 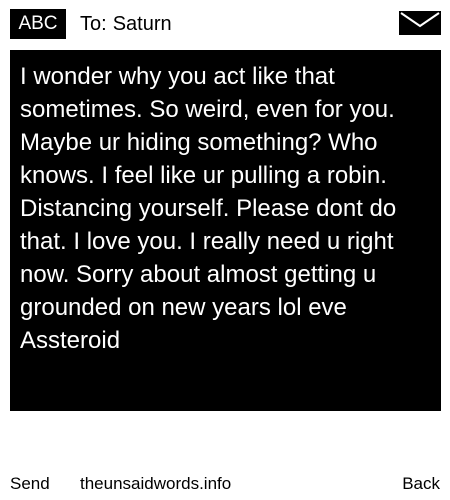 I want to click on message-header: ABC To: Saturn, so click(x=225, y=24).